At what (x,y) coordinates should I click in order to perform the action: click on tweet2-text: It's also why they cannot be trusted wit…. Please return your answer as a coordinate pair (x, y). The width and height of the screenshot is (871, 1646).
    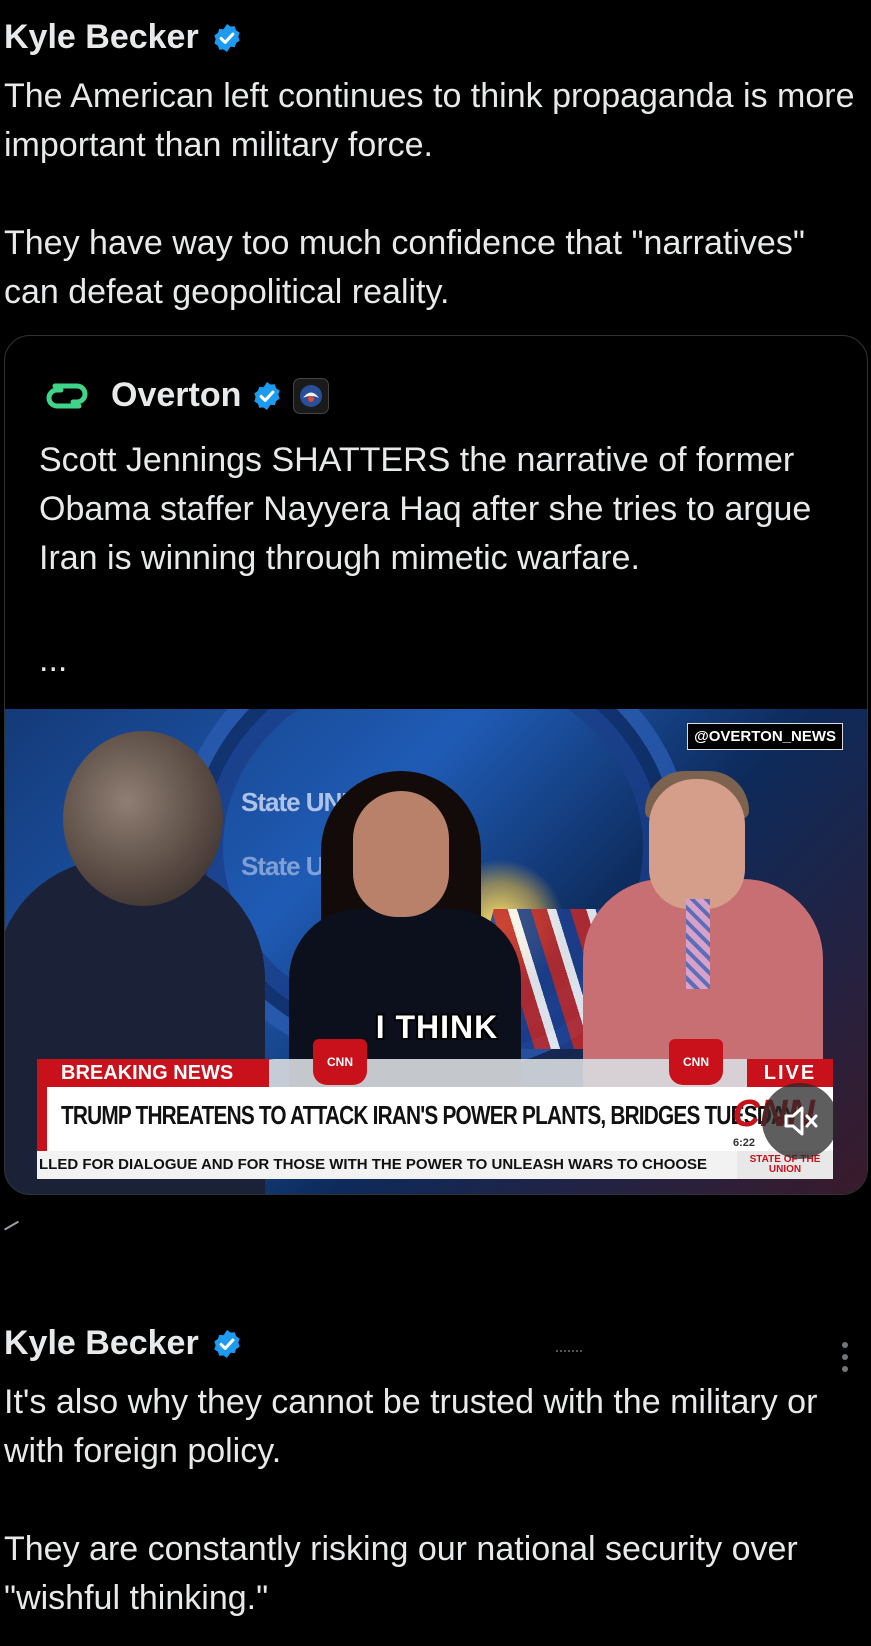
    Looking at the image, I should click on (411, 1500).